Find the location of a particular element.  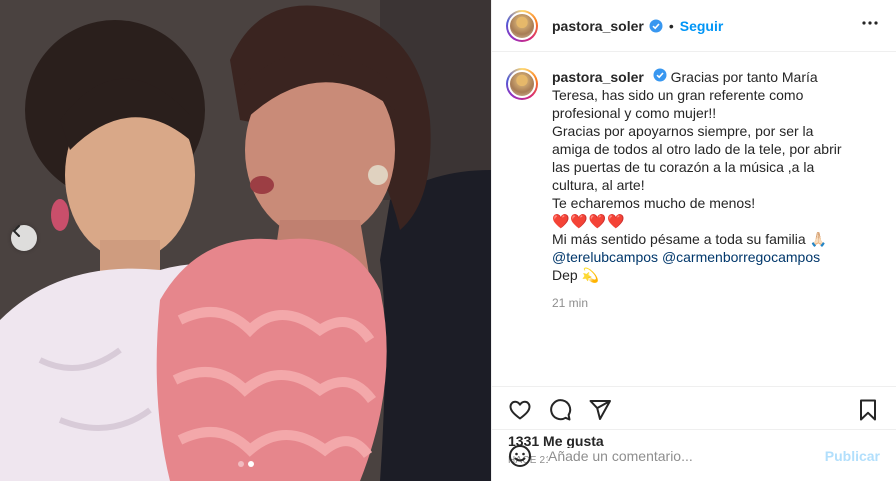

carousel-prev-button is located at coordinates (24, 238).